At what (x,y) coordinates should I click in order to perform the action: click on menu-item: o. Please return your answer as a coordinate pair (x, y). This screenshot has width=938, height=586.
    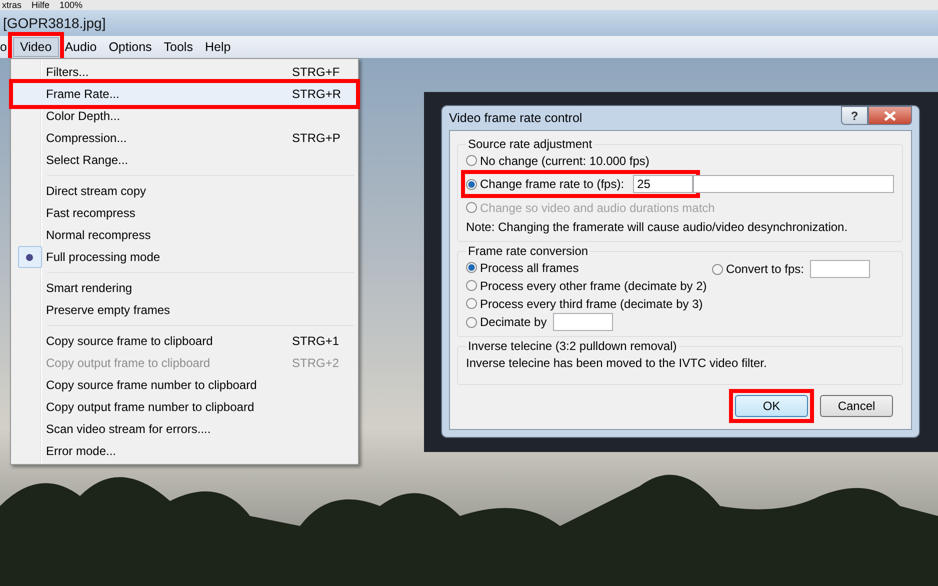
    Looking at the image, I should click on (6, 47).